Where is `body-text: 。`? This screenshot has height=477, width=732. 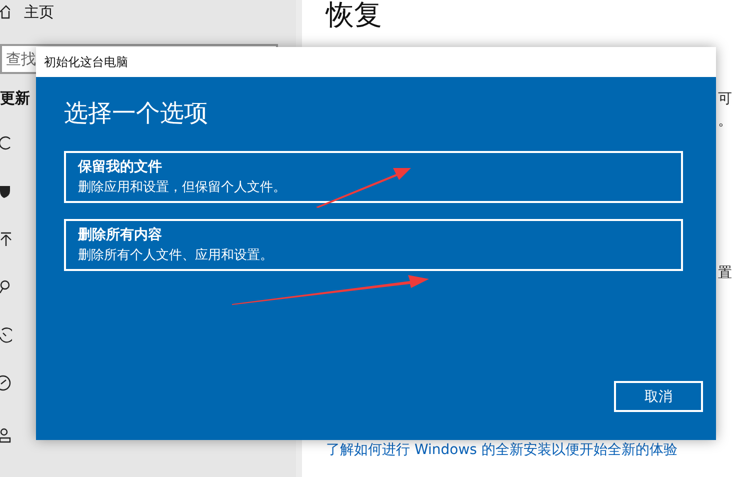 body-text: 。 is located at coordinates (725, 121).